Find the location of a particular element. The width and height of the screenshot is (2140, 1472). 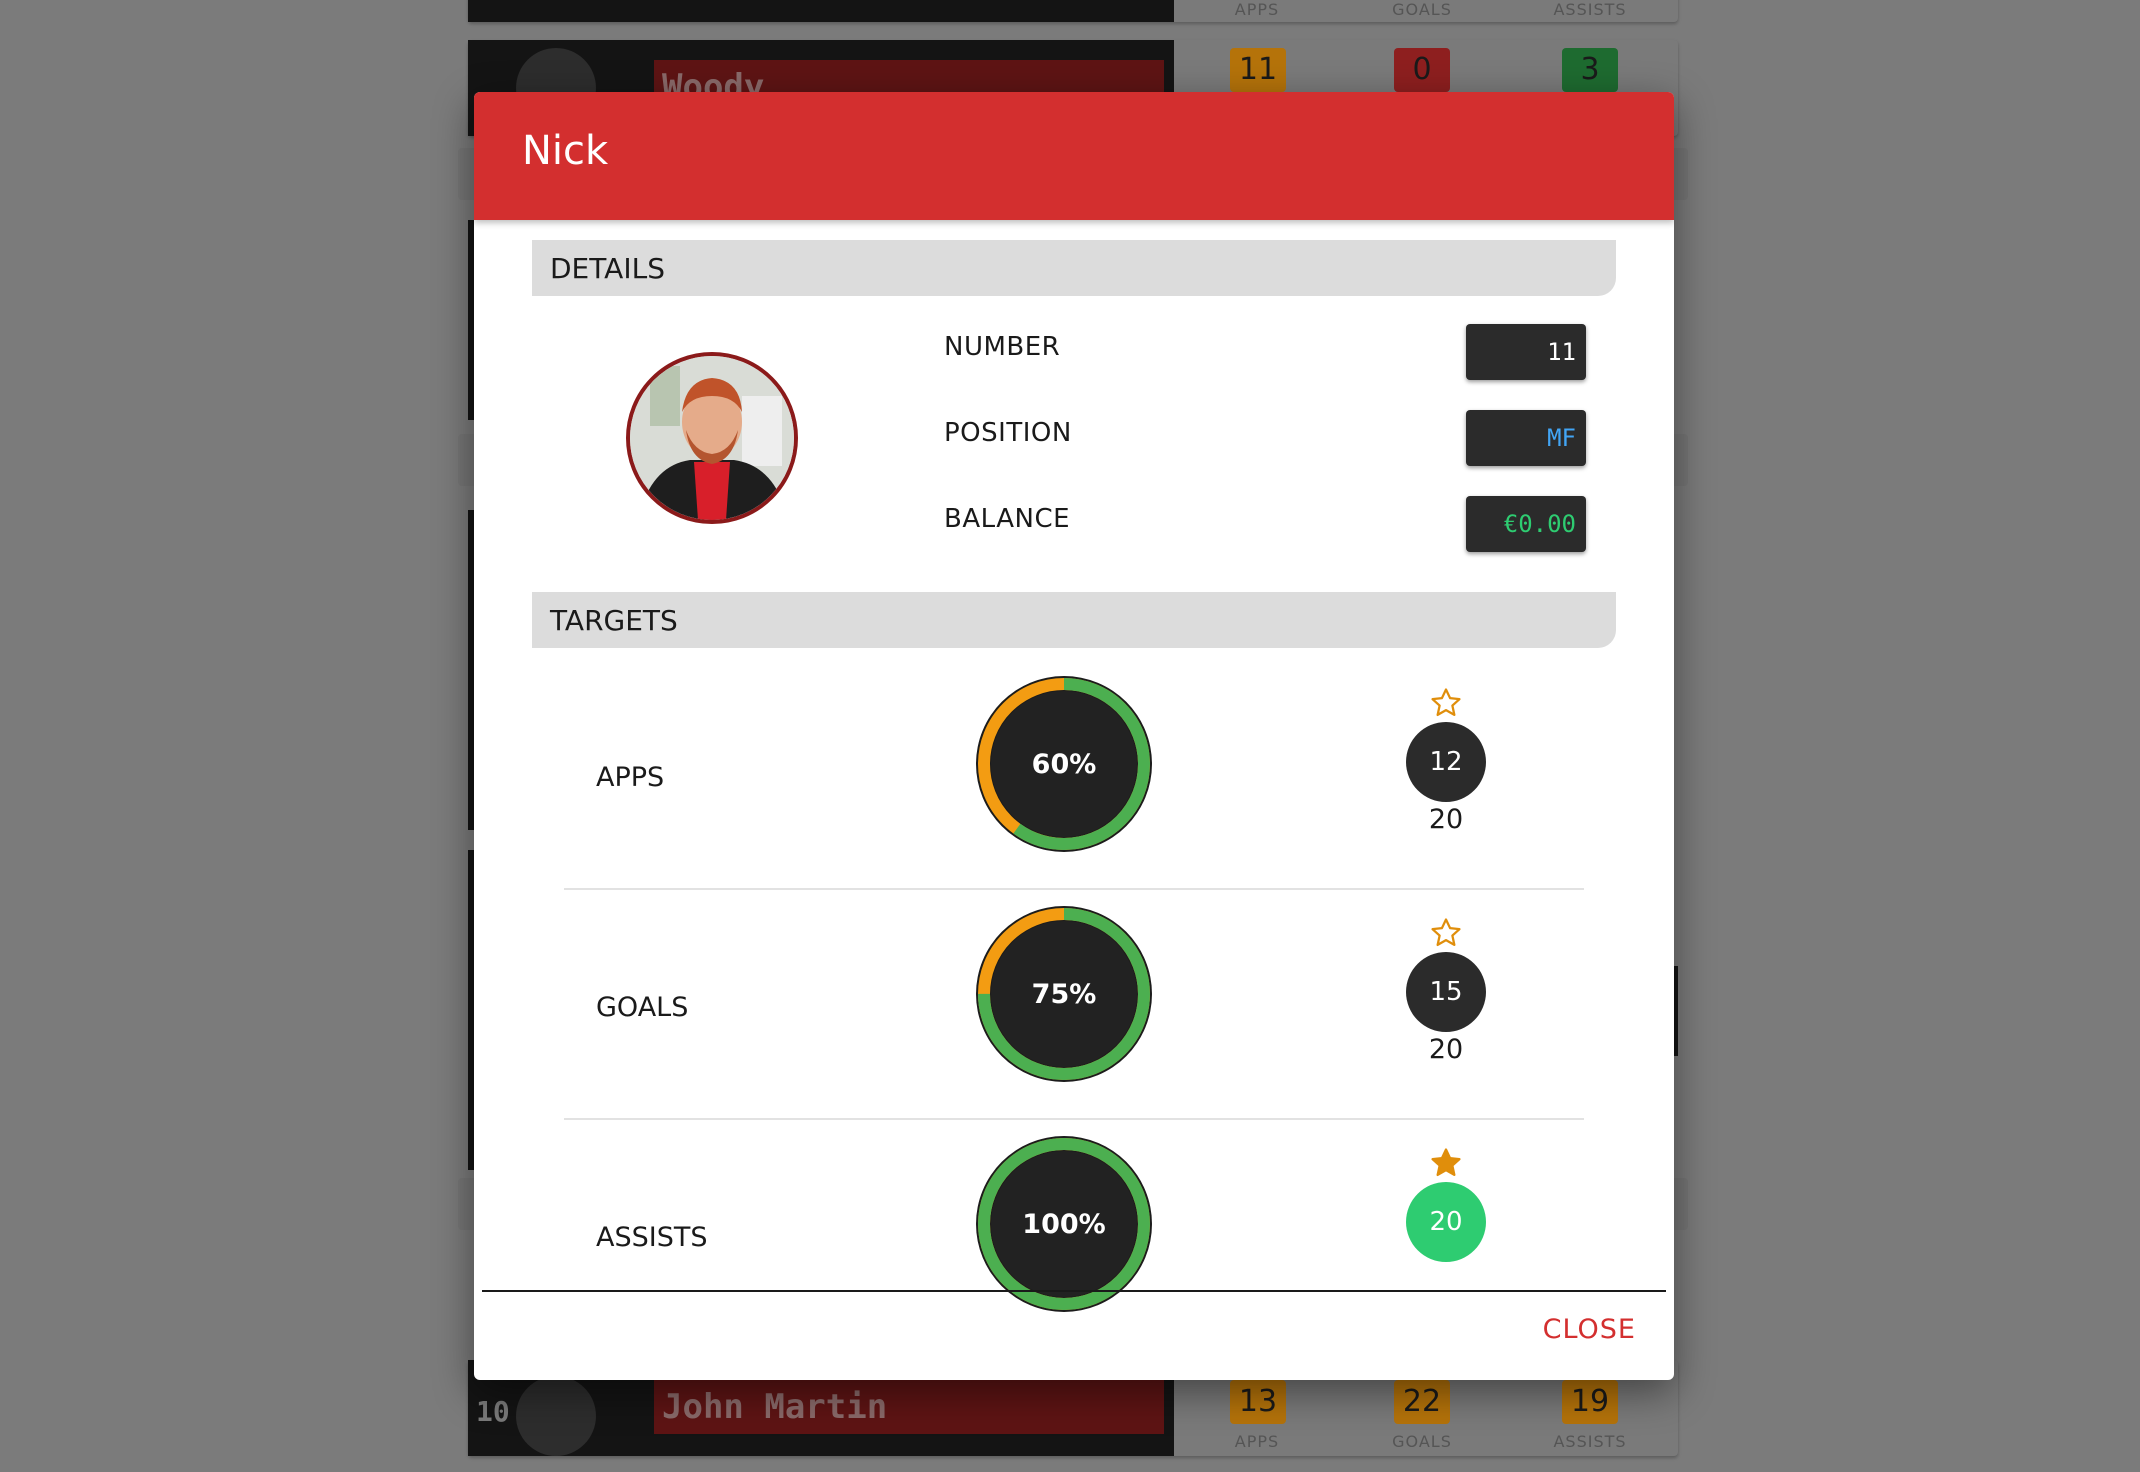

progress-percent: 60% is located at coordinates (1064, 764).